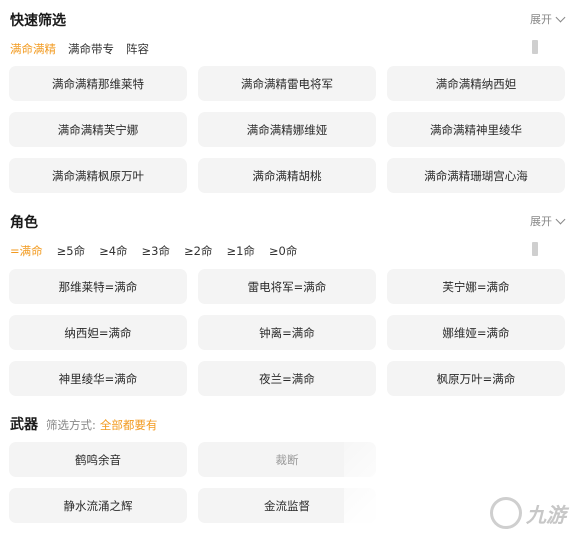 The width and height of the screenshot is (574, 539). What do you see at coordinates (476, 129) in the screenshot?
I see `quick-filter-chip: 满命满精神里绫华` at bounding box center [476, 129].